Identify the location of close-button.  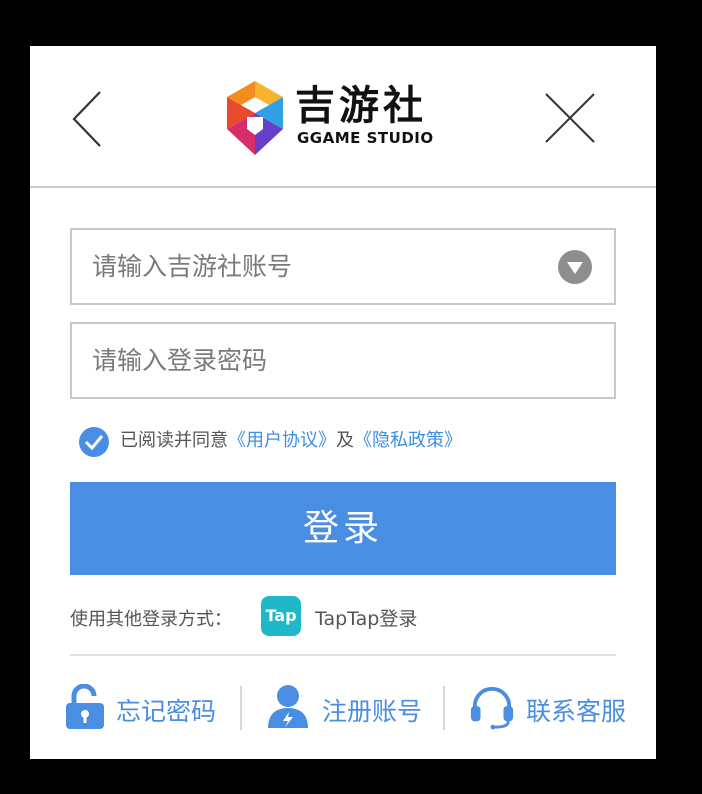
(570, 118).